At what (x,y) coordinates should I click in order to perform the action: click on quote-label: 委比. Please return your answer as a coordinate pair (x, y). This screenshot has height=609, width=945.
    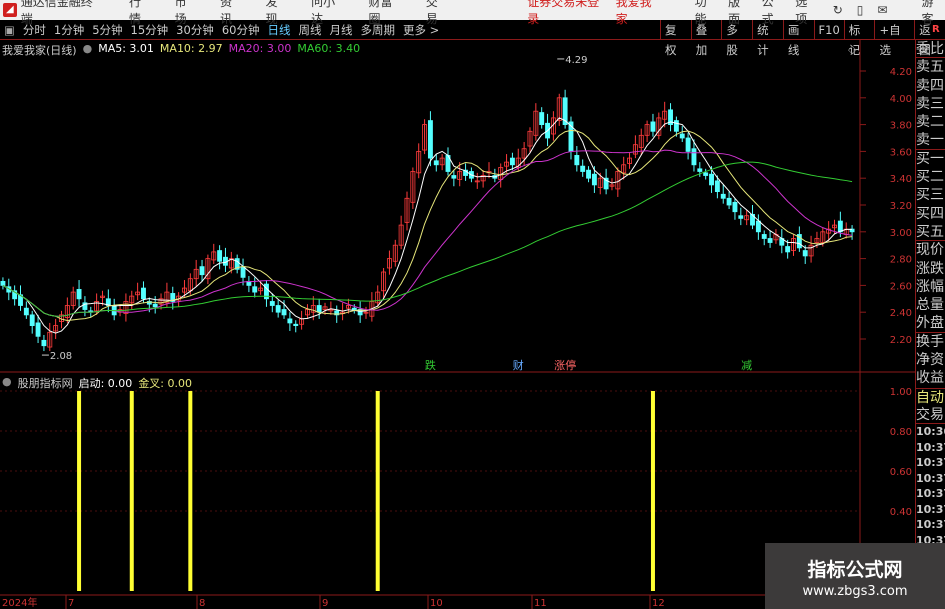
    Looking at the image, I should click on (930, 50).